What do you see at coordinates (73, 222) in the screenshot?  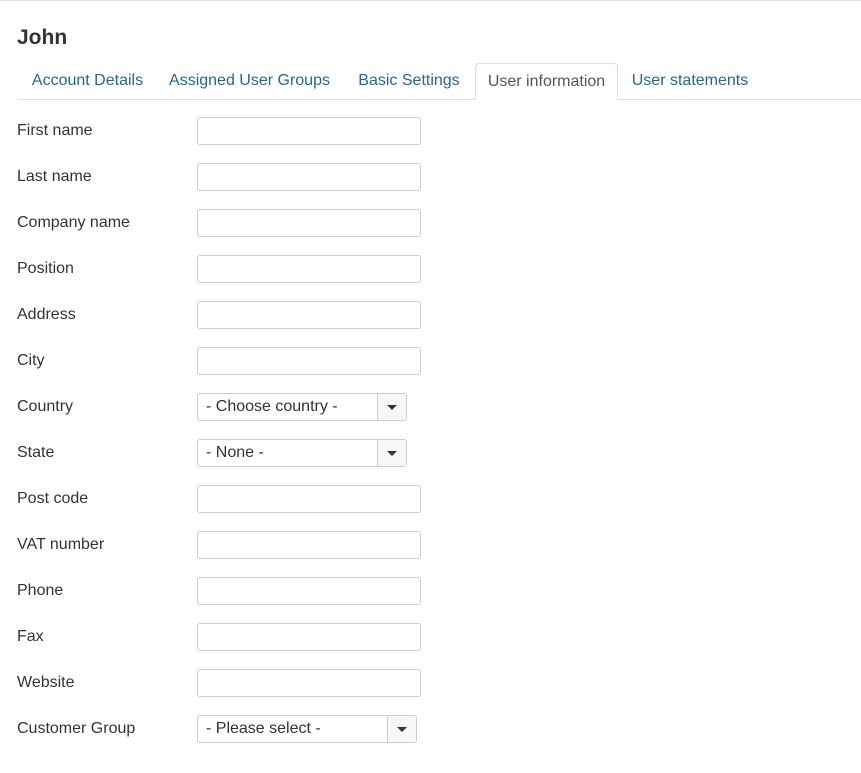 I see `company-name-label: Company name` at bounding box center [73, 222].